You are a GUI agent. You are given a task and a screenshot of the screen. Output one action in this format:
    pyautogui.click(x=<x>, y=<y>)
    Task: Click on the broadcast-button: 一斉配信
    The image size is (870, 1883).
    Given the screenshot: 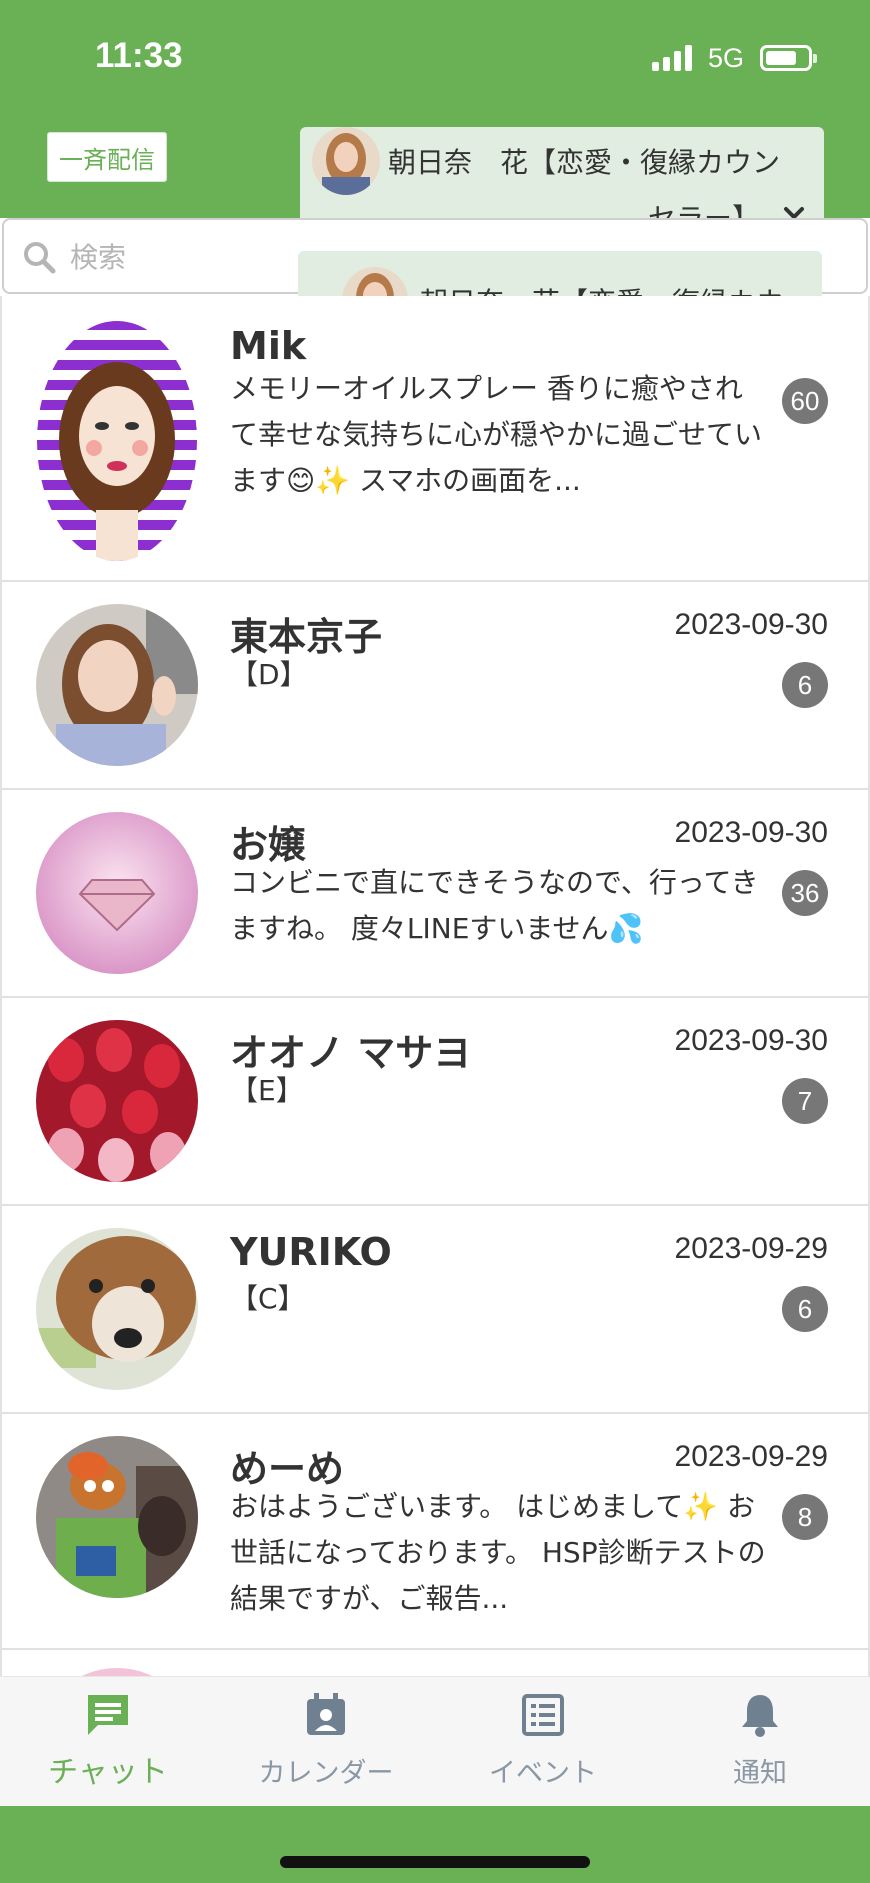 What is the action you would take?
    pyautogui.click(x=107, y=157)
    